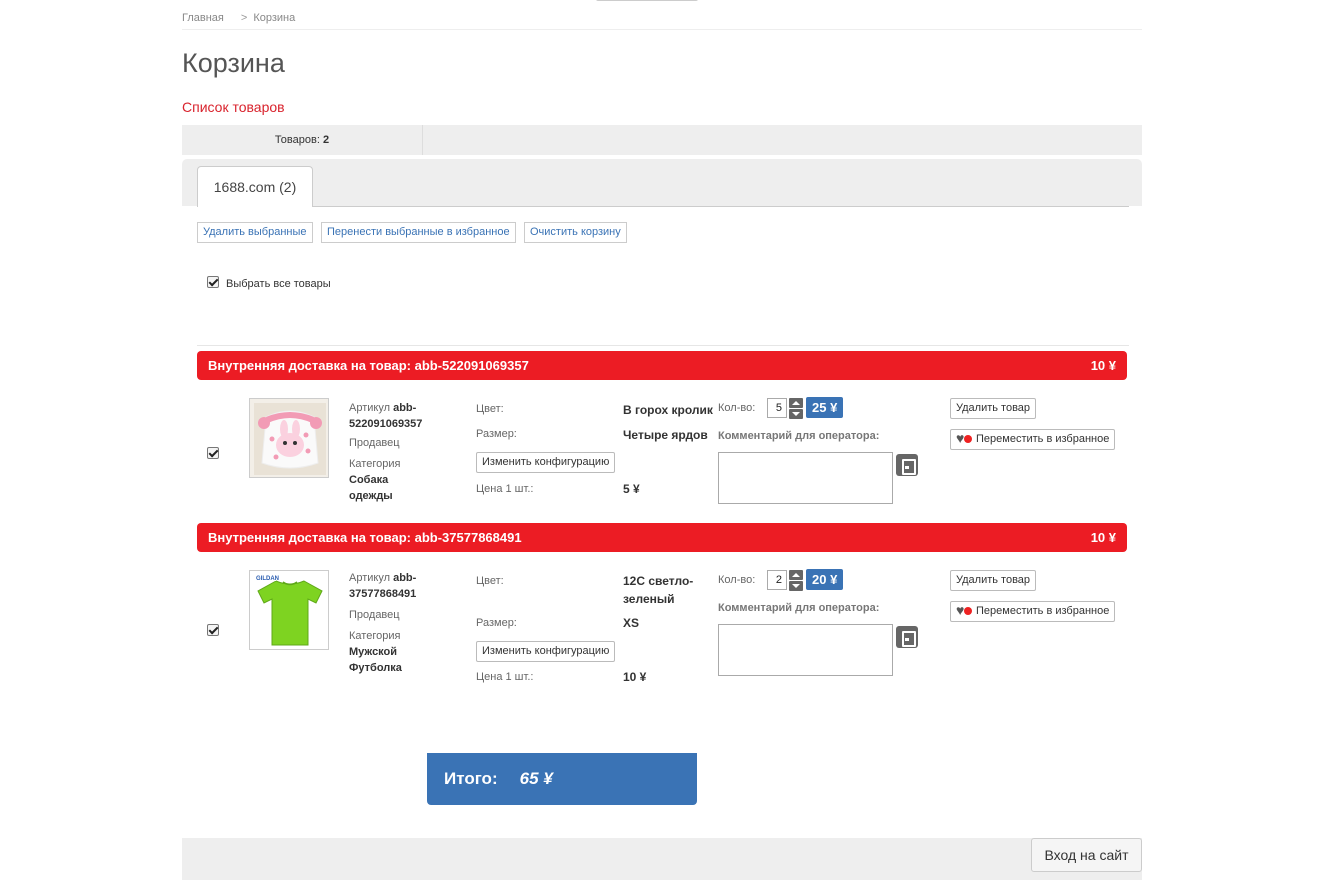 The image size is (1319, 880). I want to click on qty-input: 2, so click(777, 580).